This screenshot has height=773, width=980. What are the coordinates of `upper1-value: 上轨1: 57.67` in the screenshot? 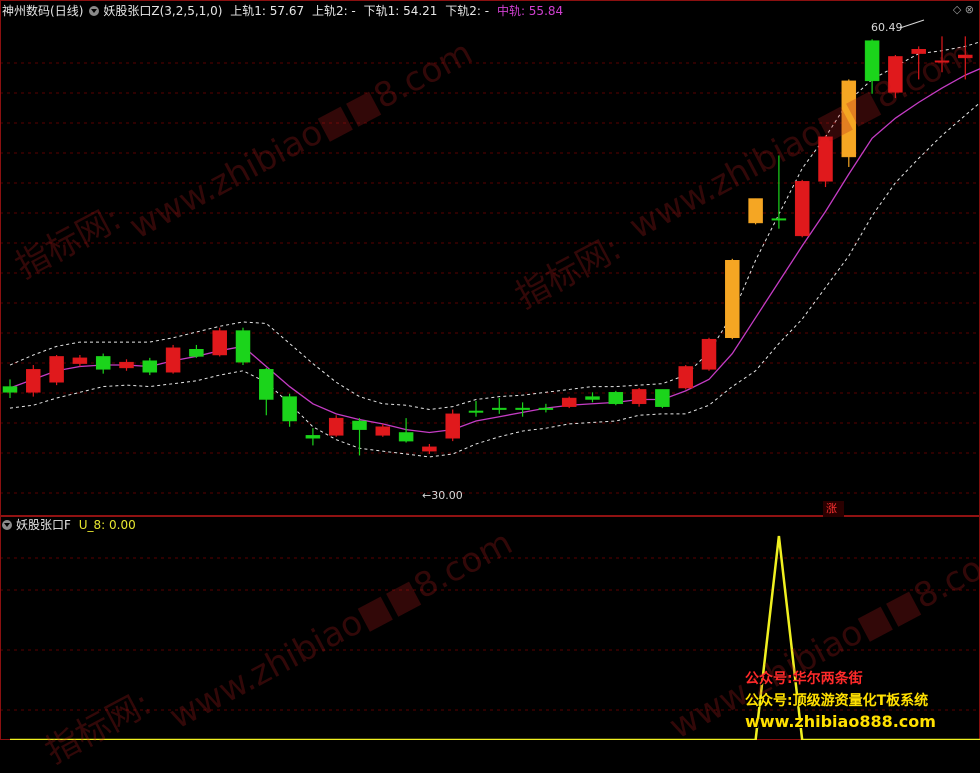 It's located at (267, 11).